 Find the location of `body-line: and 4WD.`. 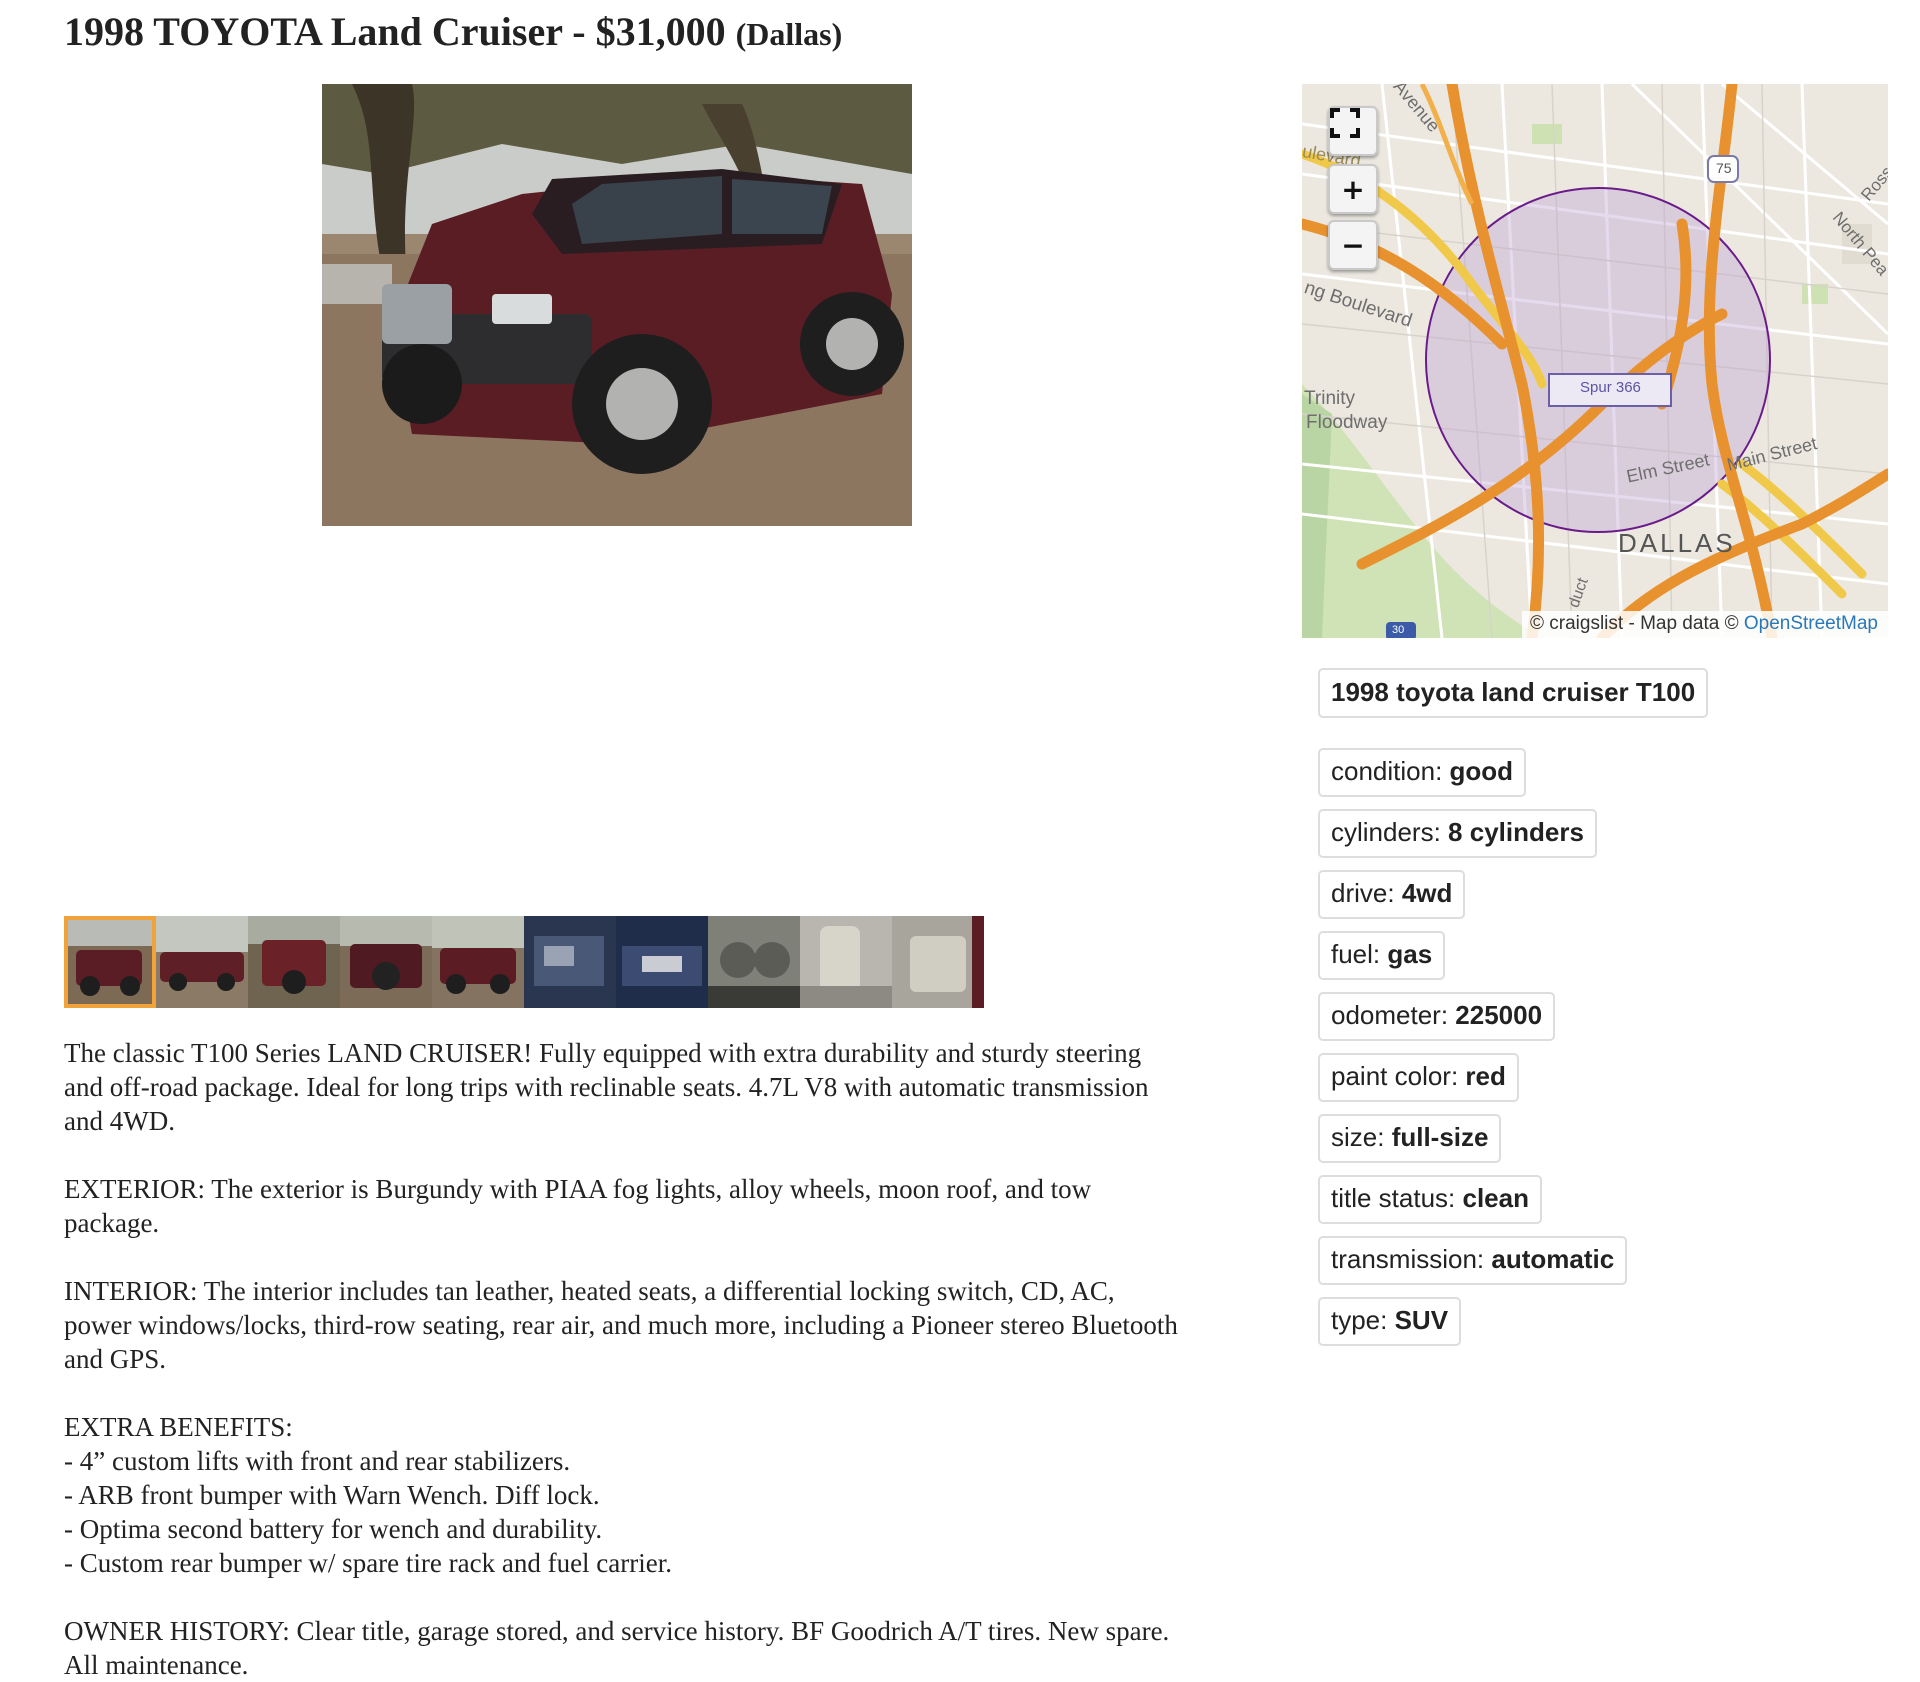

body-line: and 4WD. is located at coordinates (119, 1121).